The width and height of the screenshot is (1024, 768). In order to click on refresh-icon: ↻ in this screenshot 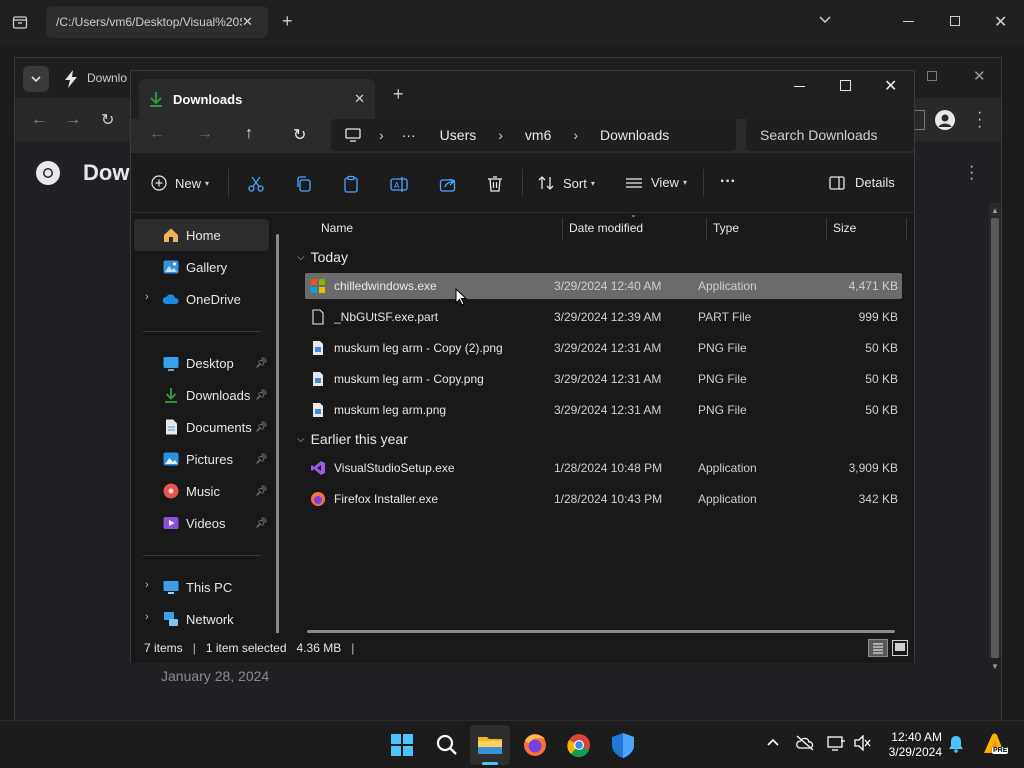, I will do `click(299, 135)`.